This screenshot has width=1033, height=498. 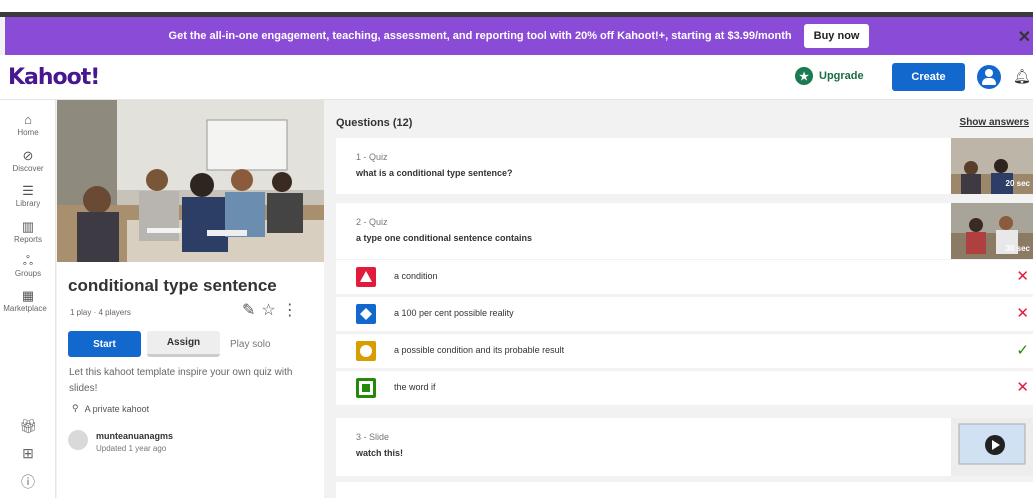 I want to click on gift-icon: 🎁︎, so click(x=28, y=426).